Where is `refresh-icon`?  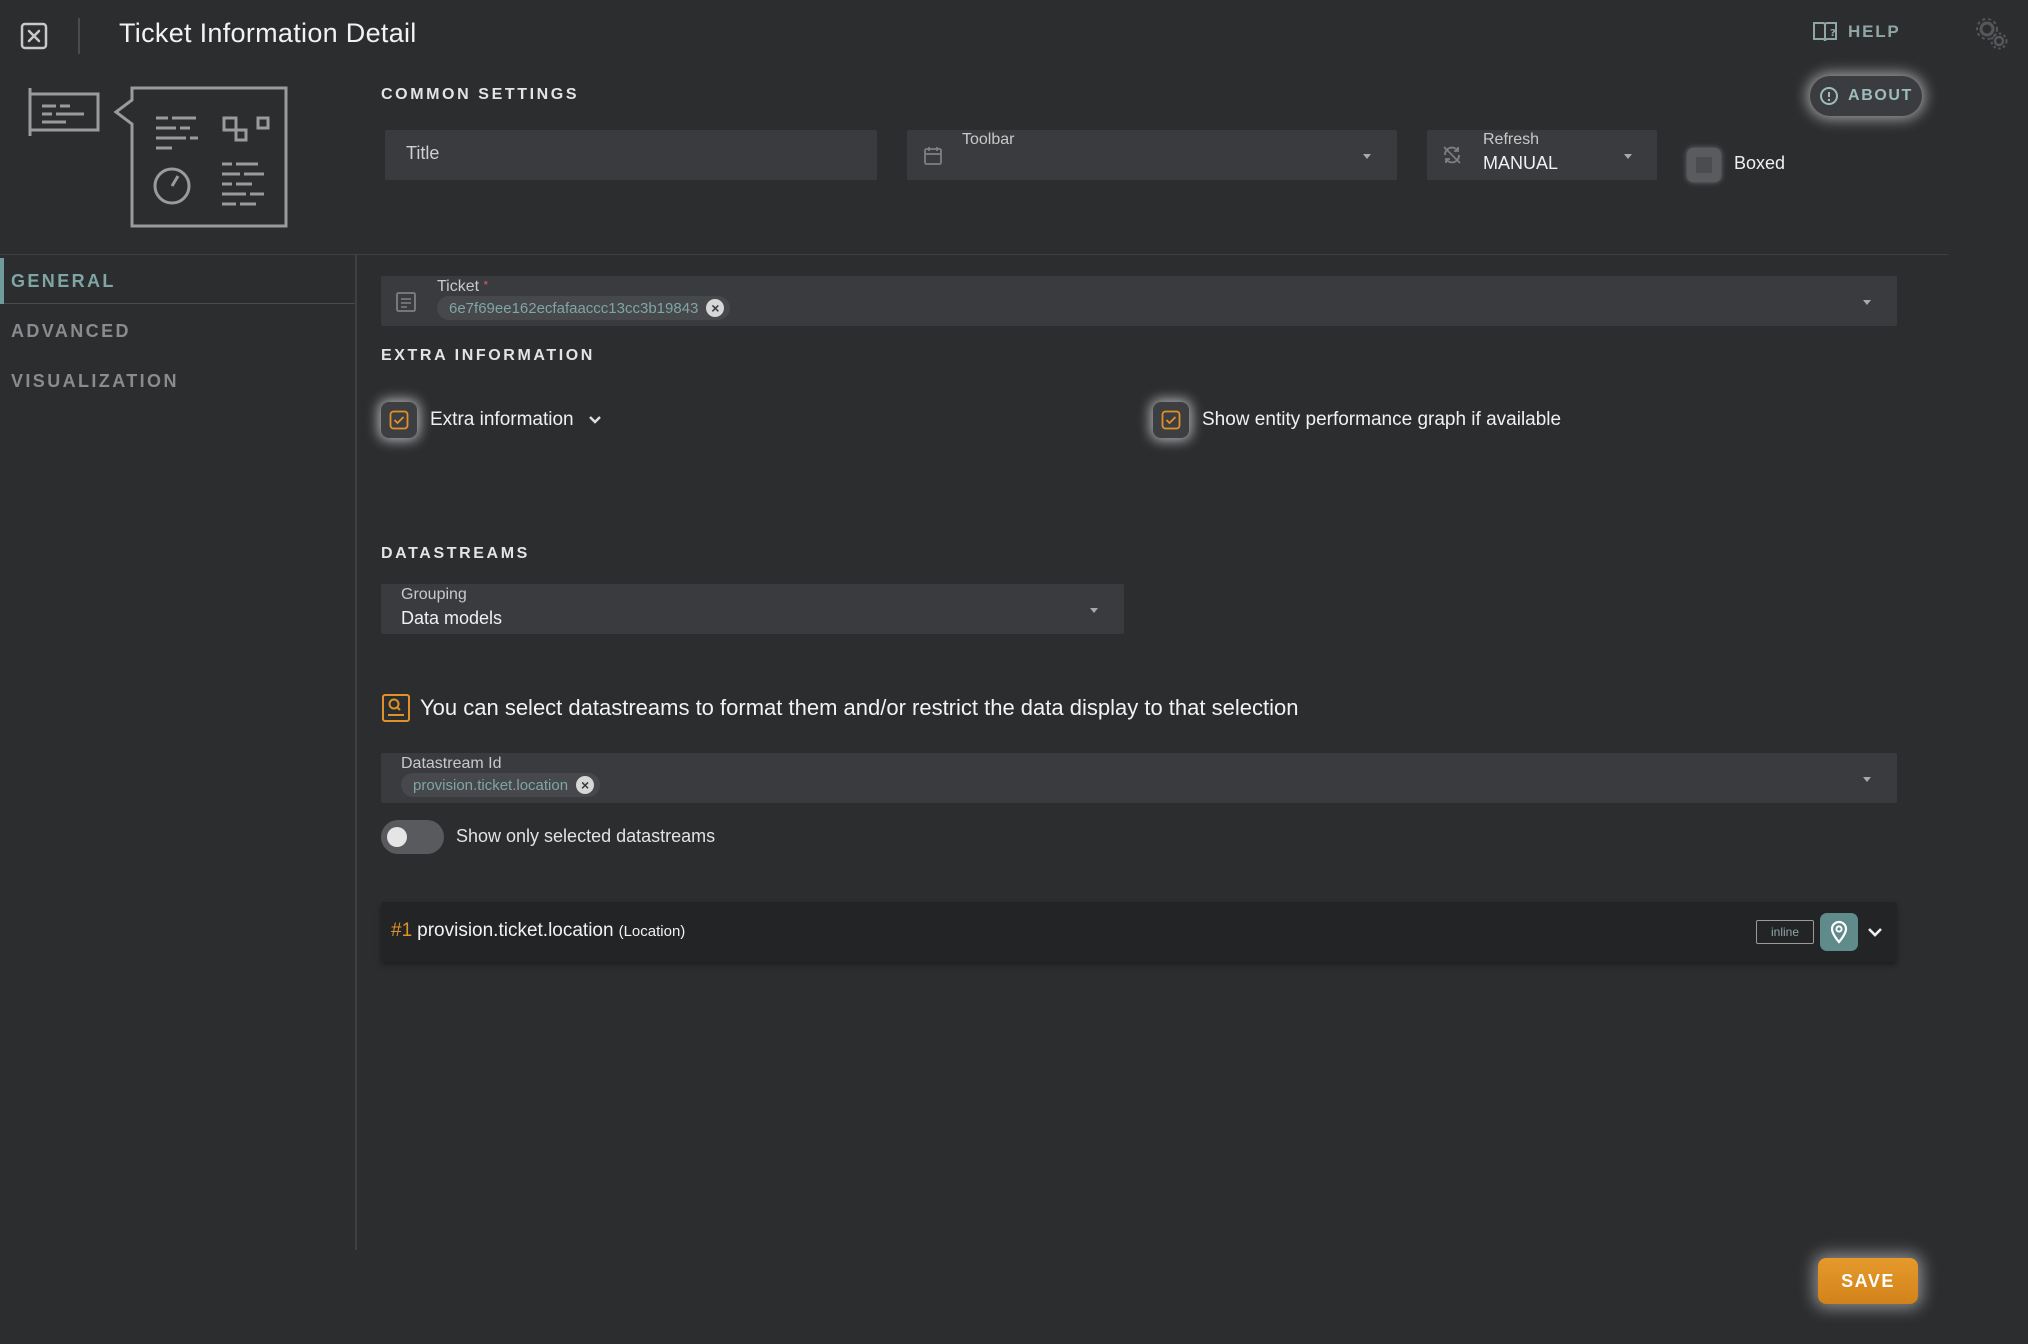
refresh-icon is located at coordinates (1452, 155).